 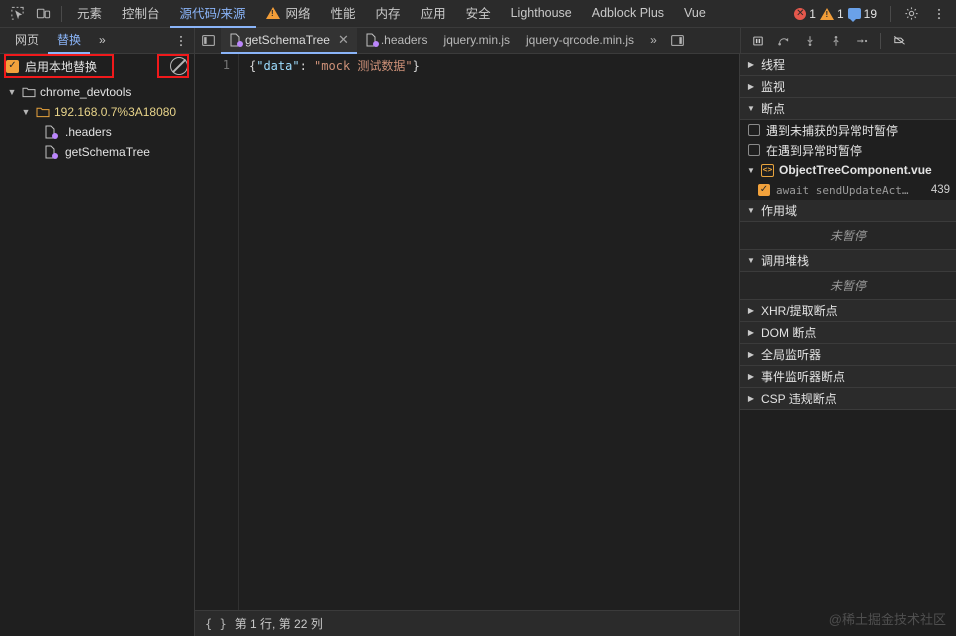 What do you see at coordinates (848, 130) in the screenshot?
I see `pause-on-uncaught-exceptions-row: 遇到未捕获的异常时暂停` at bounding box center [848, 130].